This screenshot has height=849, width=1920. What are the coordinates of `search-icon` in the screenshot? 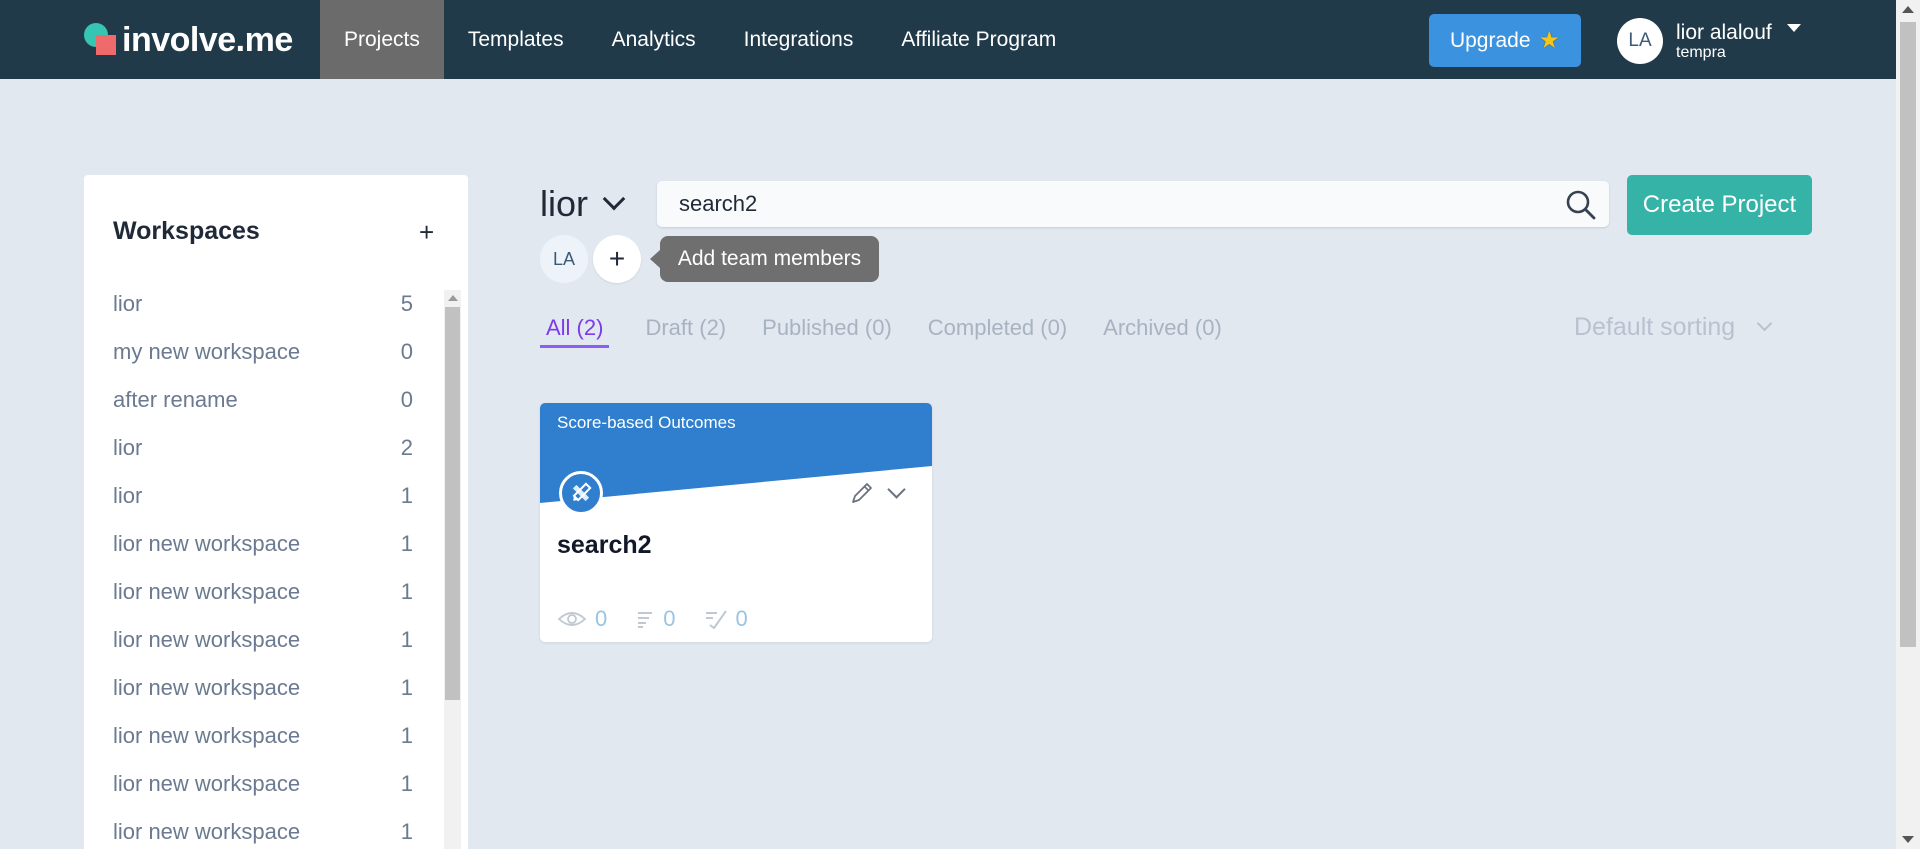 It's located at (1581, 205).